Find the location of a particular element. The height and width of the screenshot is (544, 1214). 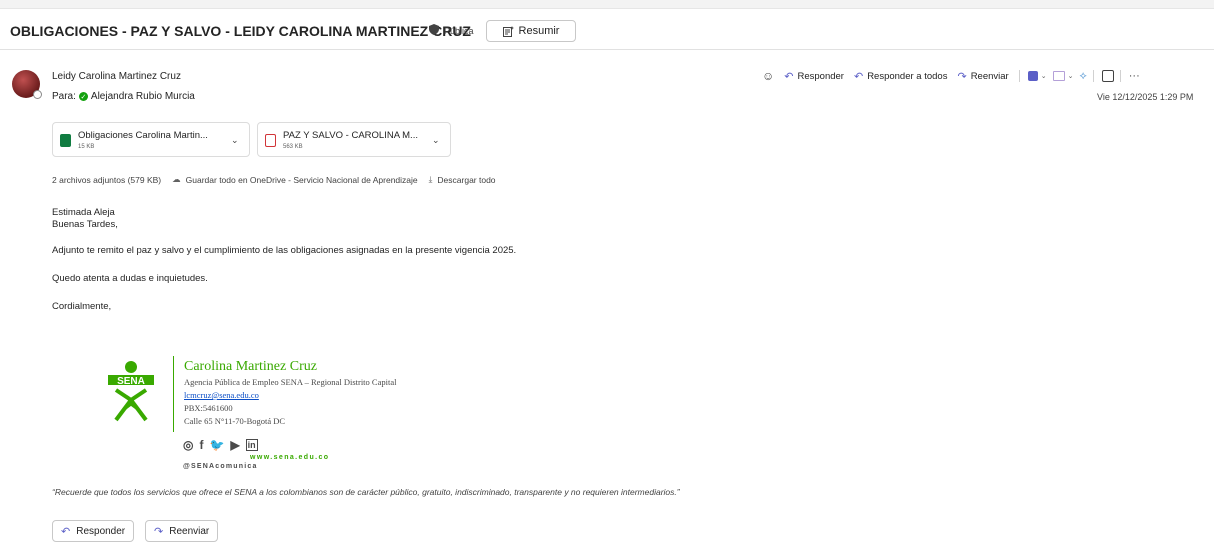

attachment-count: 2 archivos adjuntos (579 KB) is located at coordinates (107, 179).